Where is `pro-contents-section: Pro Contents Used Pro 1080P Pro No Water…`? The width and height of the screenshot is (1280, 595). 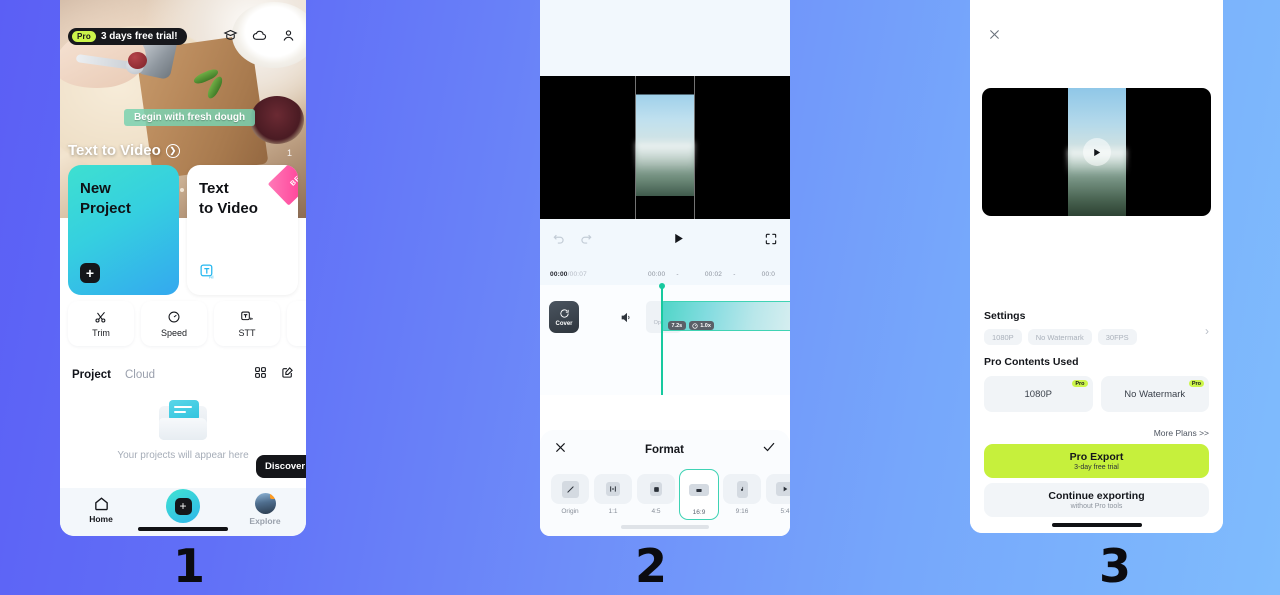 pro-contents-section: Pro Contents Used Pro 1080P Pro No Water… is located at coordinates (1096, 384).